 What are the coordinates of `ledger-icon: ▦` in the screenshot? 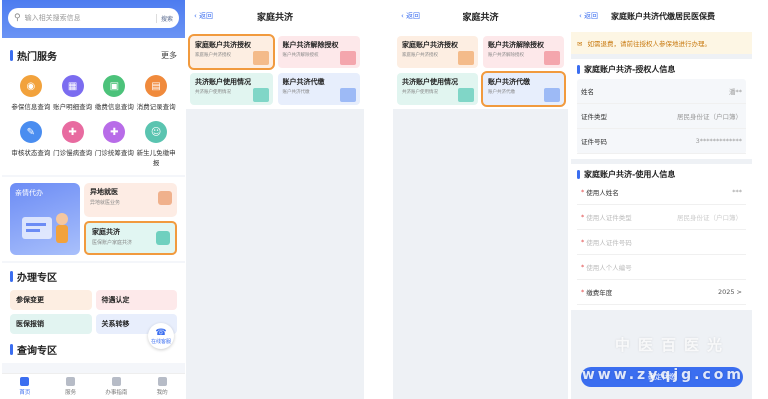 It's located at (72, 86).